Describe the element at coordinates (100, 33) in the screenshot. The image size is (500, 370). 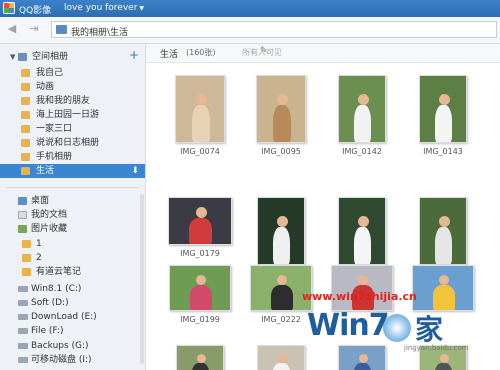
I see `address-path: 我的相册\生活` at that location.